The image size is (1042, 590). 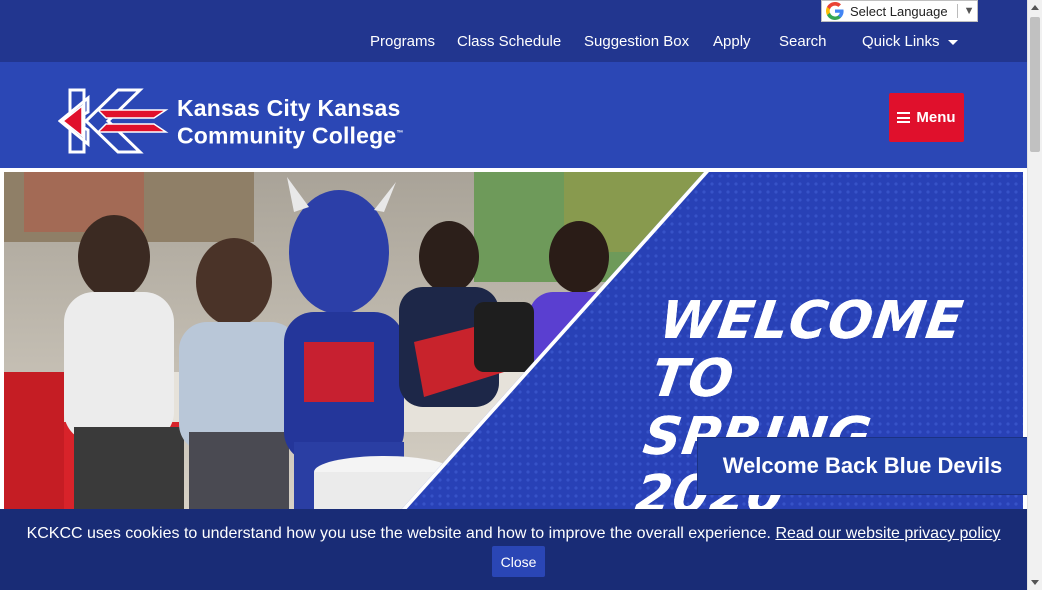 What do you see at coordinates (1035, 582) in the screenshot?
I see `scroll-down-arrow-icon` at bounding box center [1035, 582].